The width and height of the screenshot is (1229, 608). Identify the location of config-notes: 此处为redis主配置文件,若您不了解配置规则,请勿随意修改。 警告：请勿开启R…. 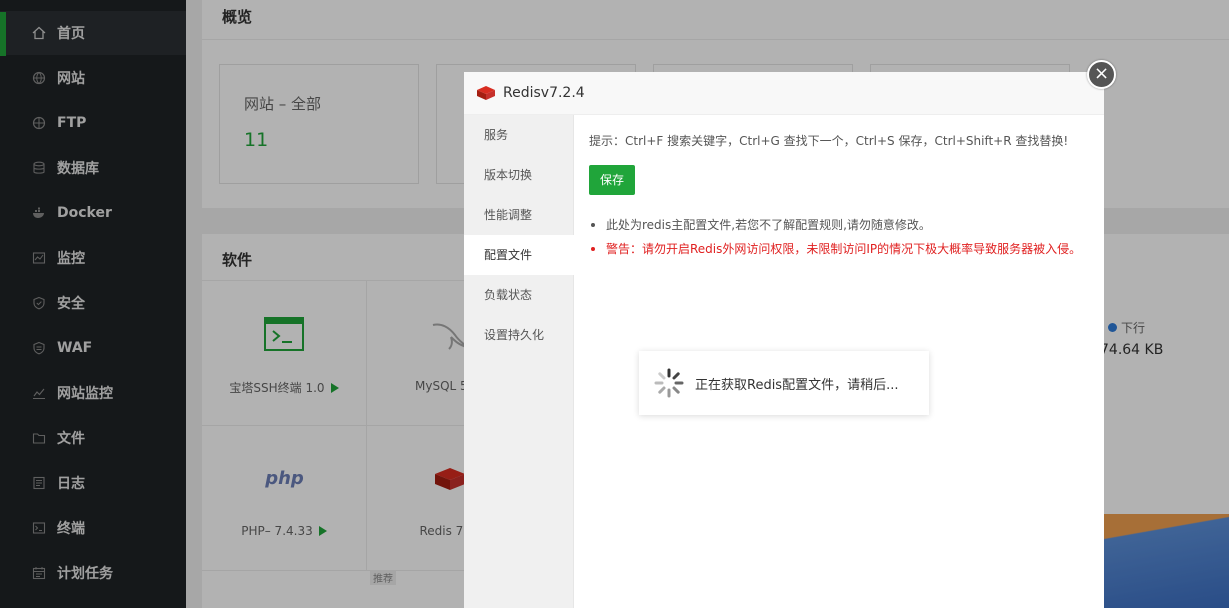
(835, 237).